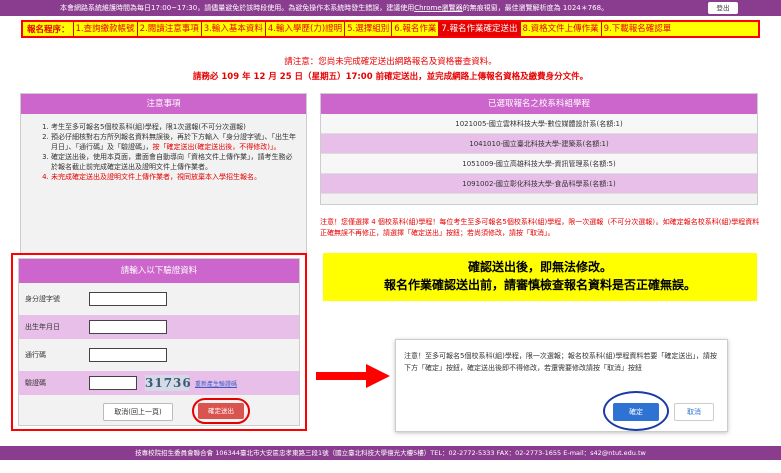 The height and width of the screenshot is (473, 781). Describe the element at coordinates (113, 383) in the screenshot. I see `captcha-input` at that location.